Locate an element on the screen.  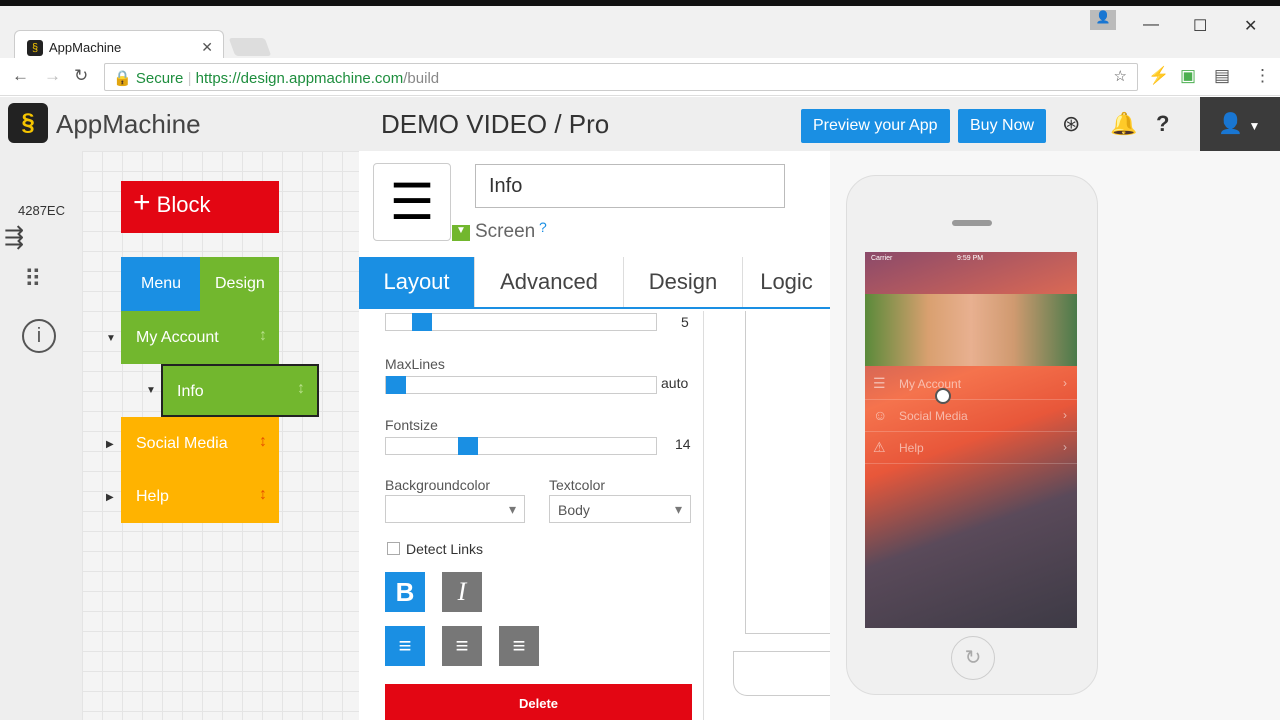
maxlines-label: MaxLines is located at coordinates (415, 364).